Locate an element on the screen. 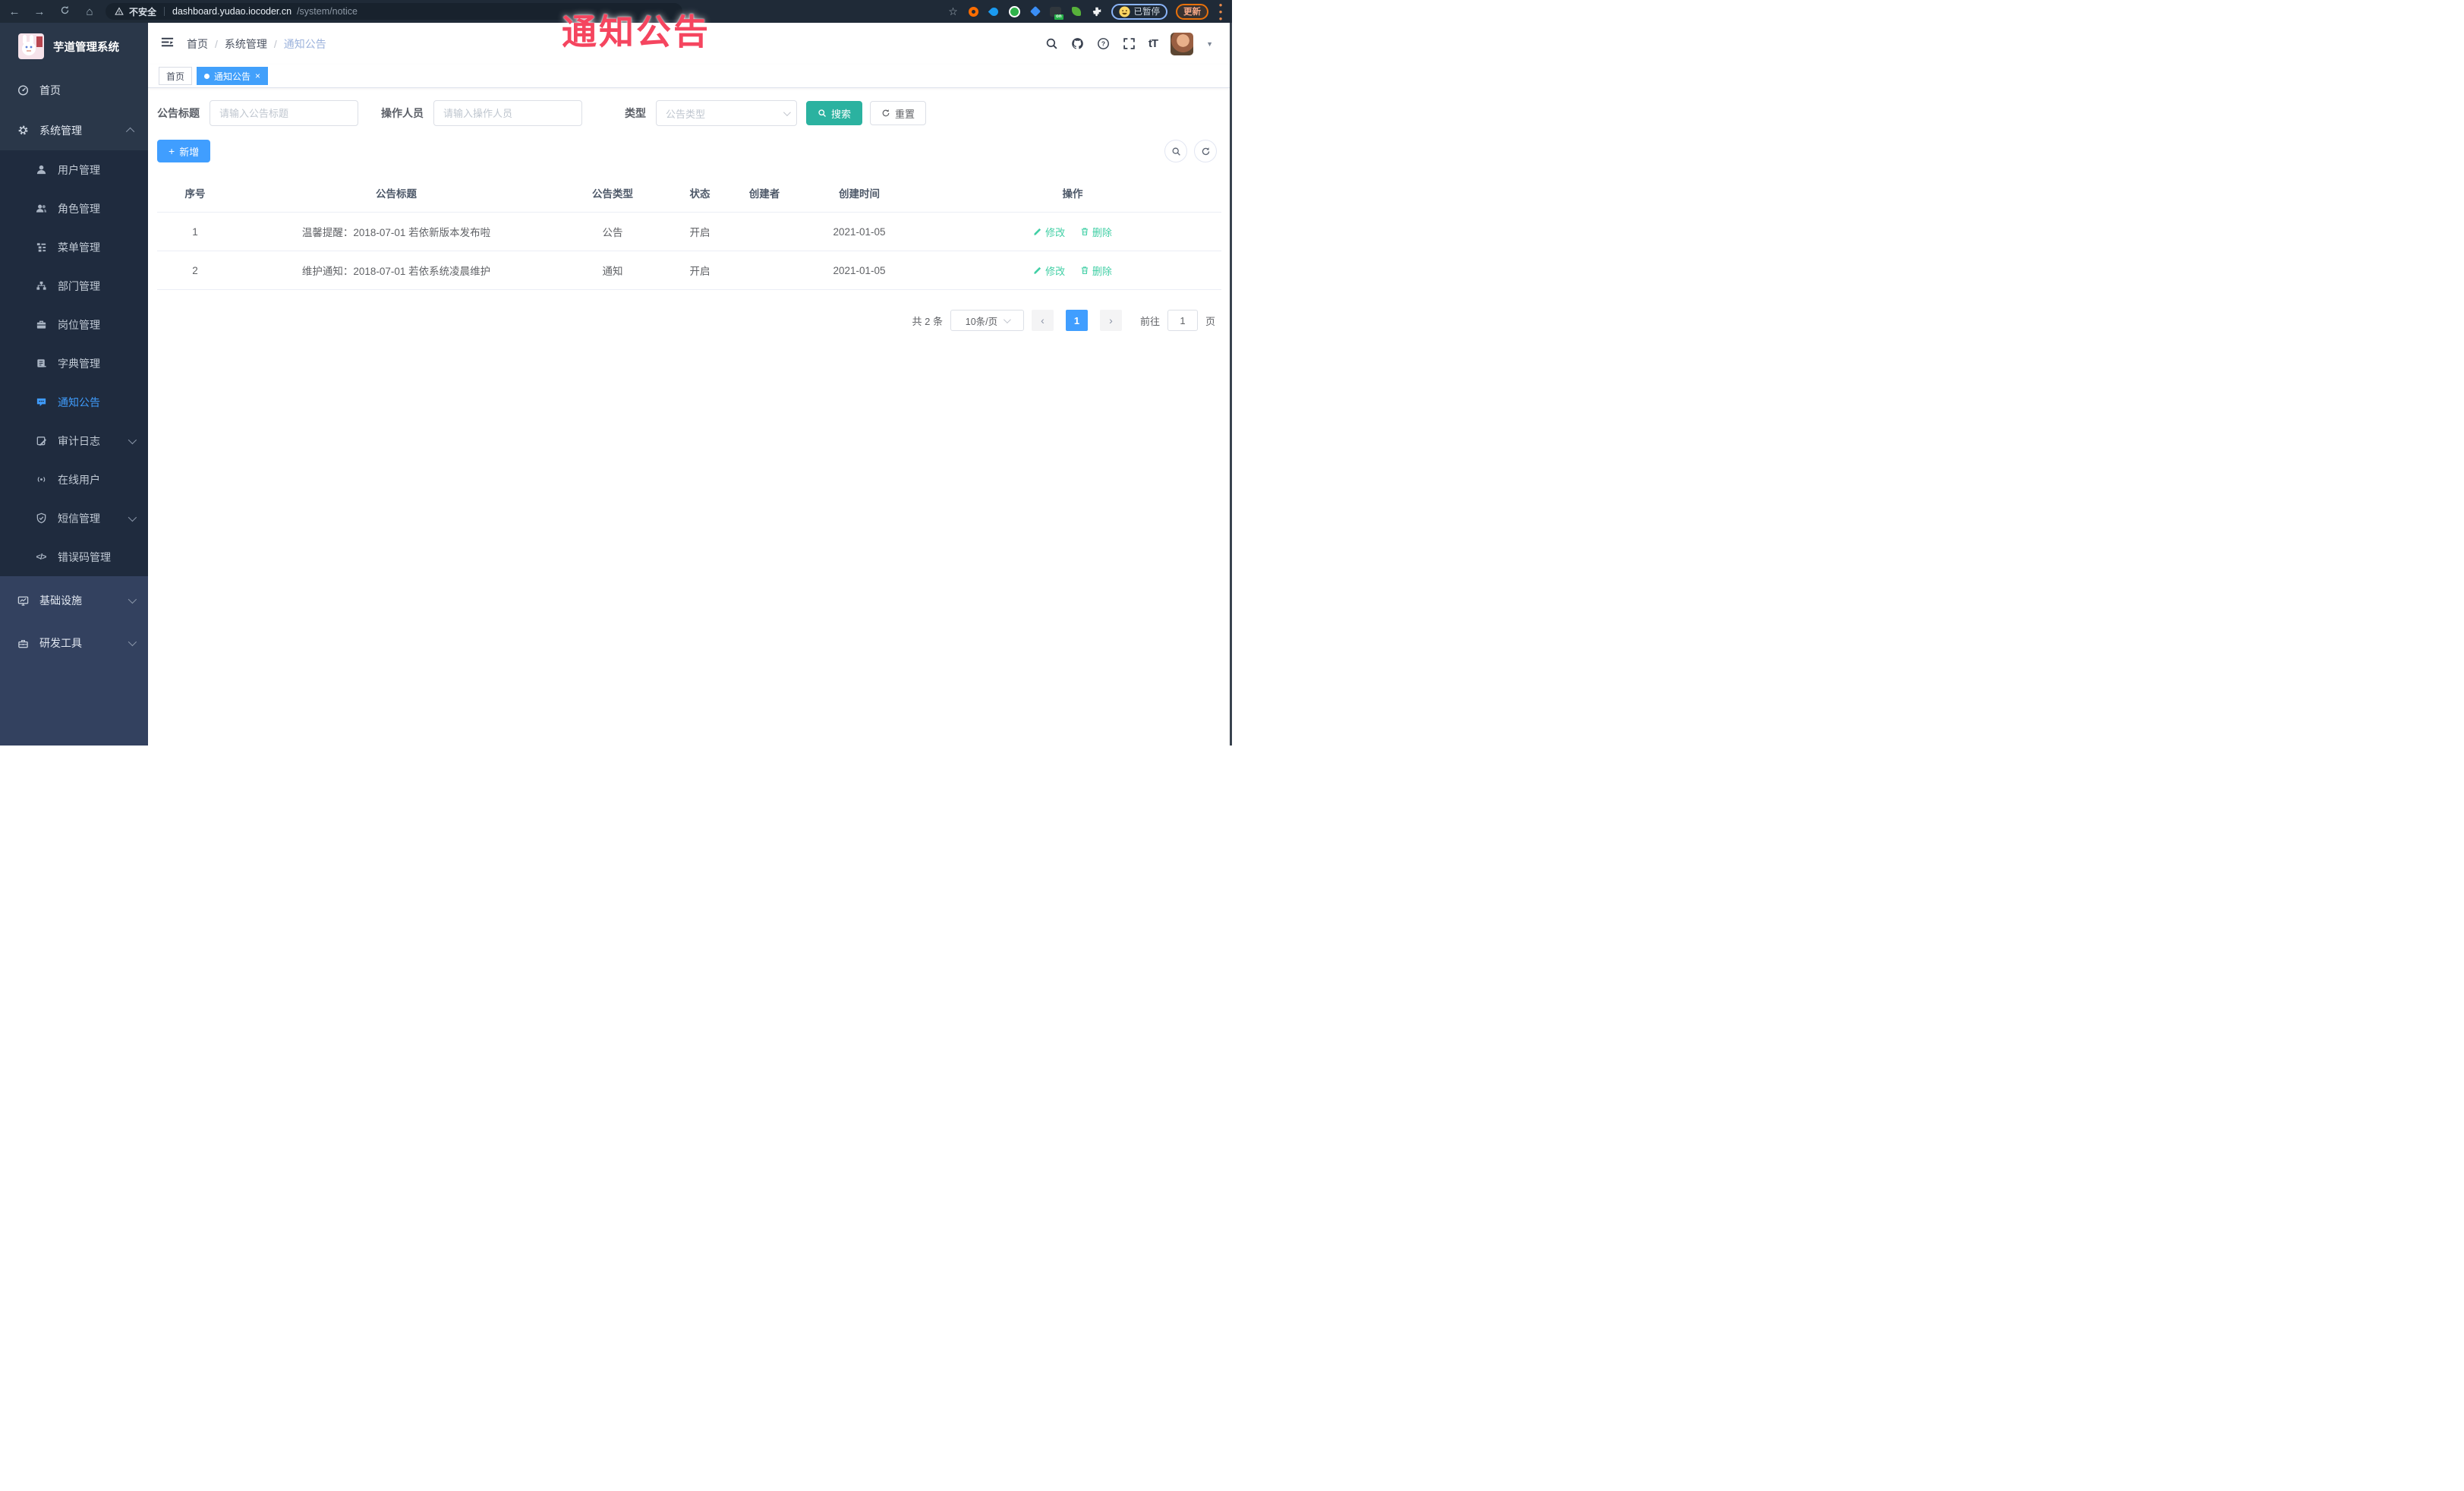 The width and height of the screenshot is (2464, 1491). extension-icon-green-circle is located at coordinates (1015, 11).